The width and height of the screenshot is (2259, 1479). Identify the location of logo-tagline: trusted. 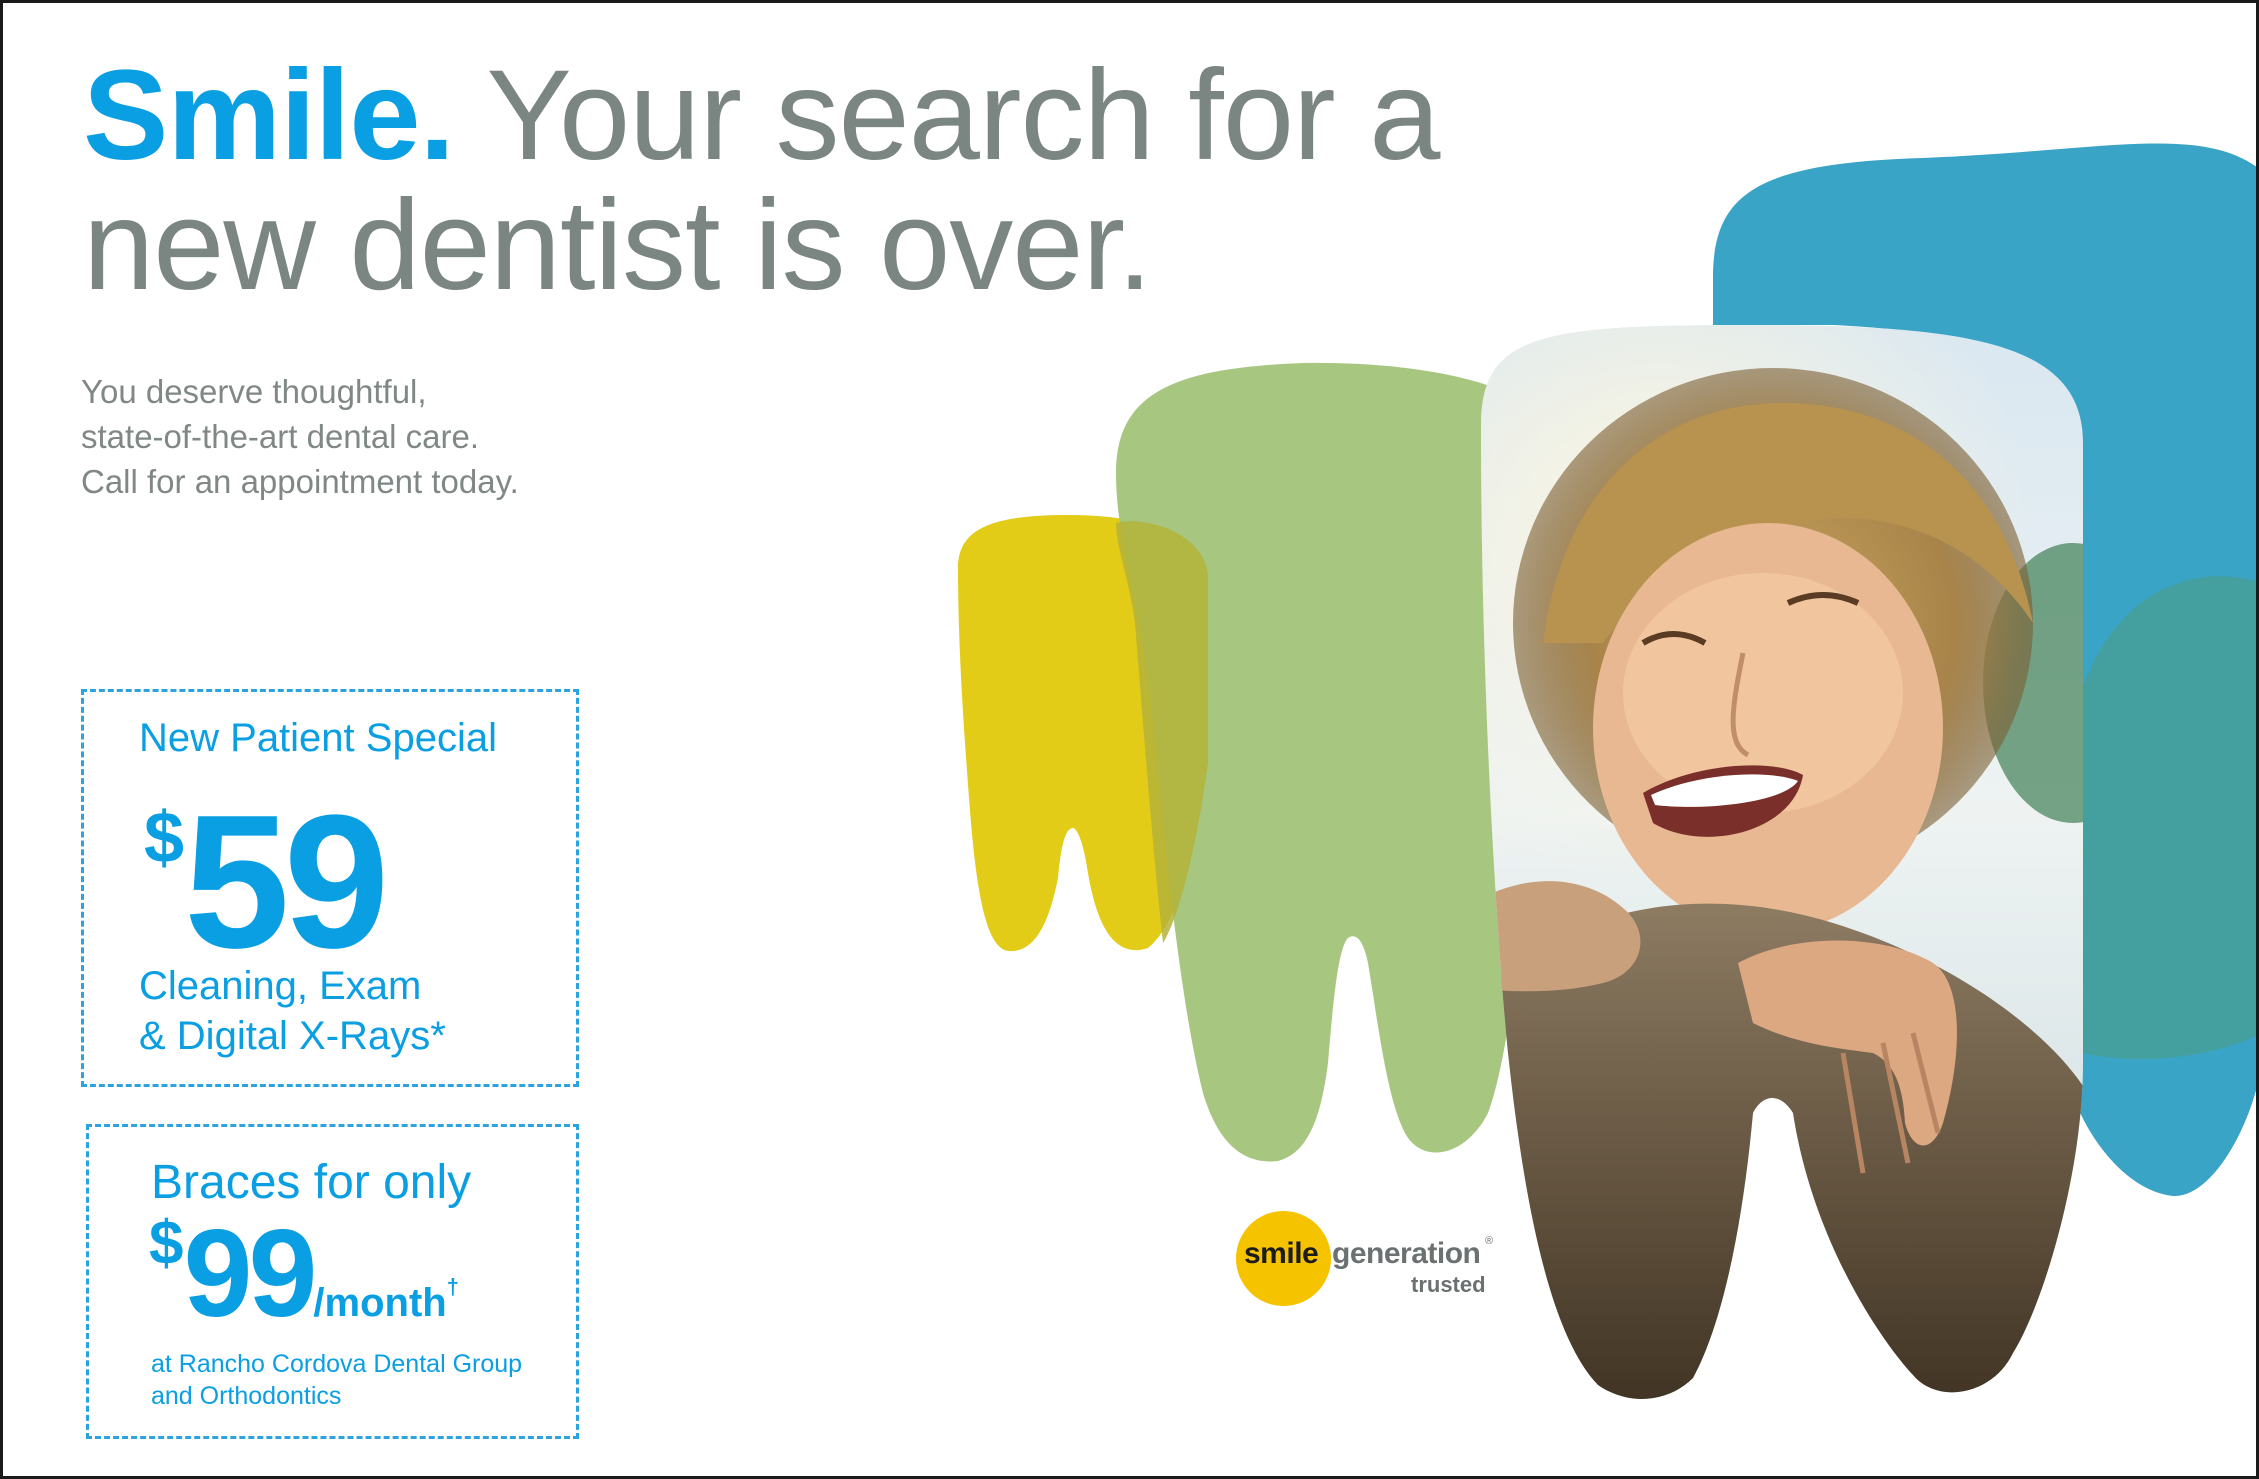
(1448, 1284).